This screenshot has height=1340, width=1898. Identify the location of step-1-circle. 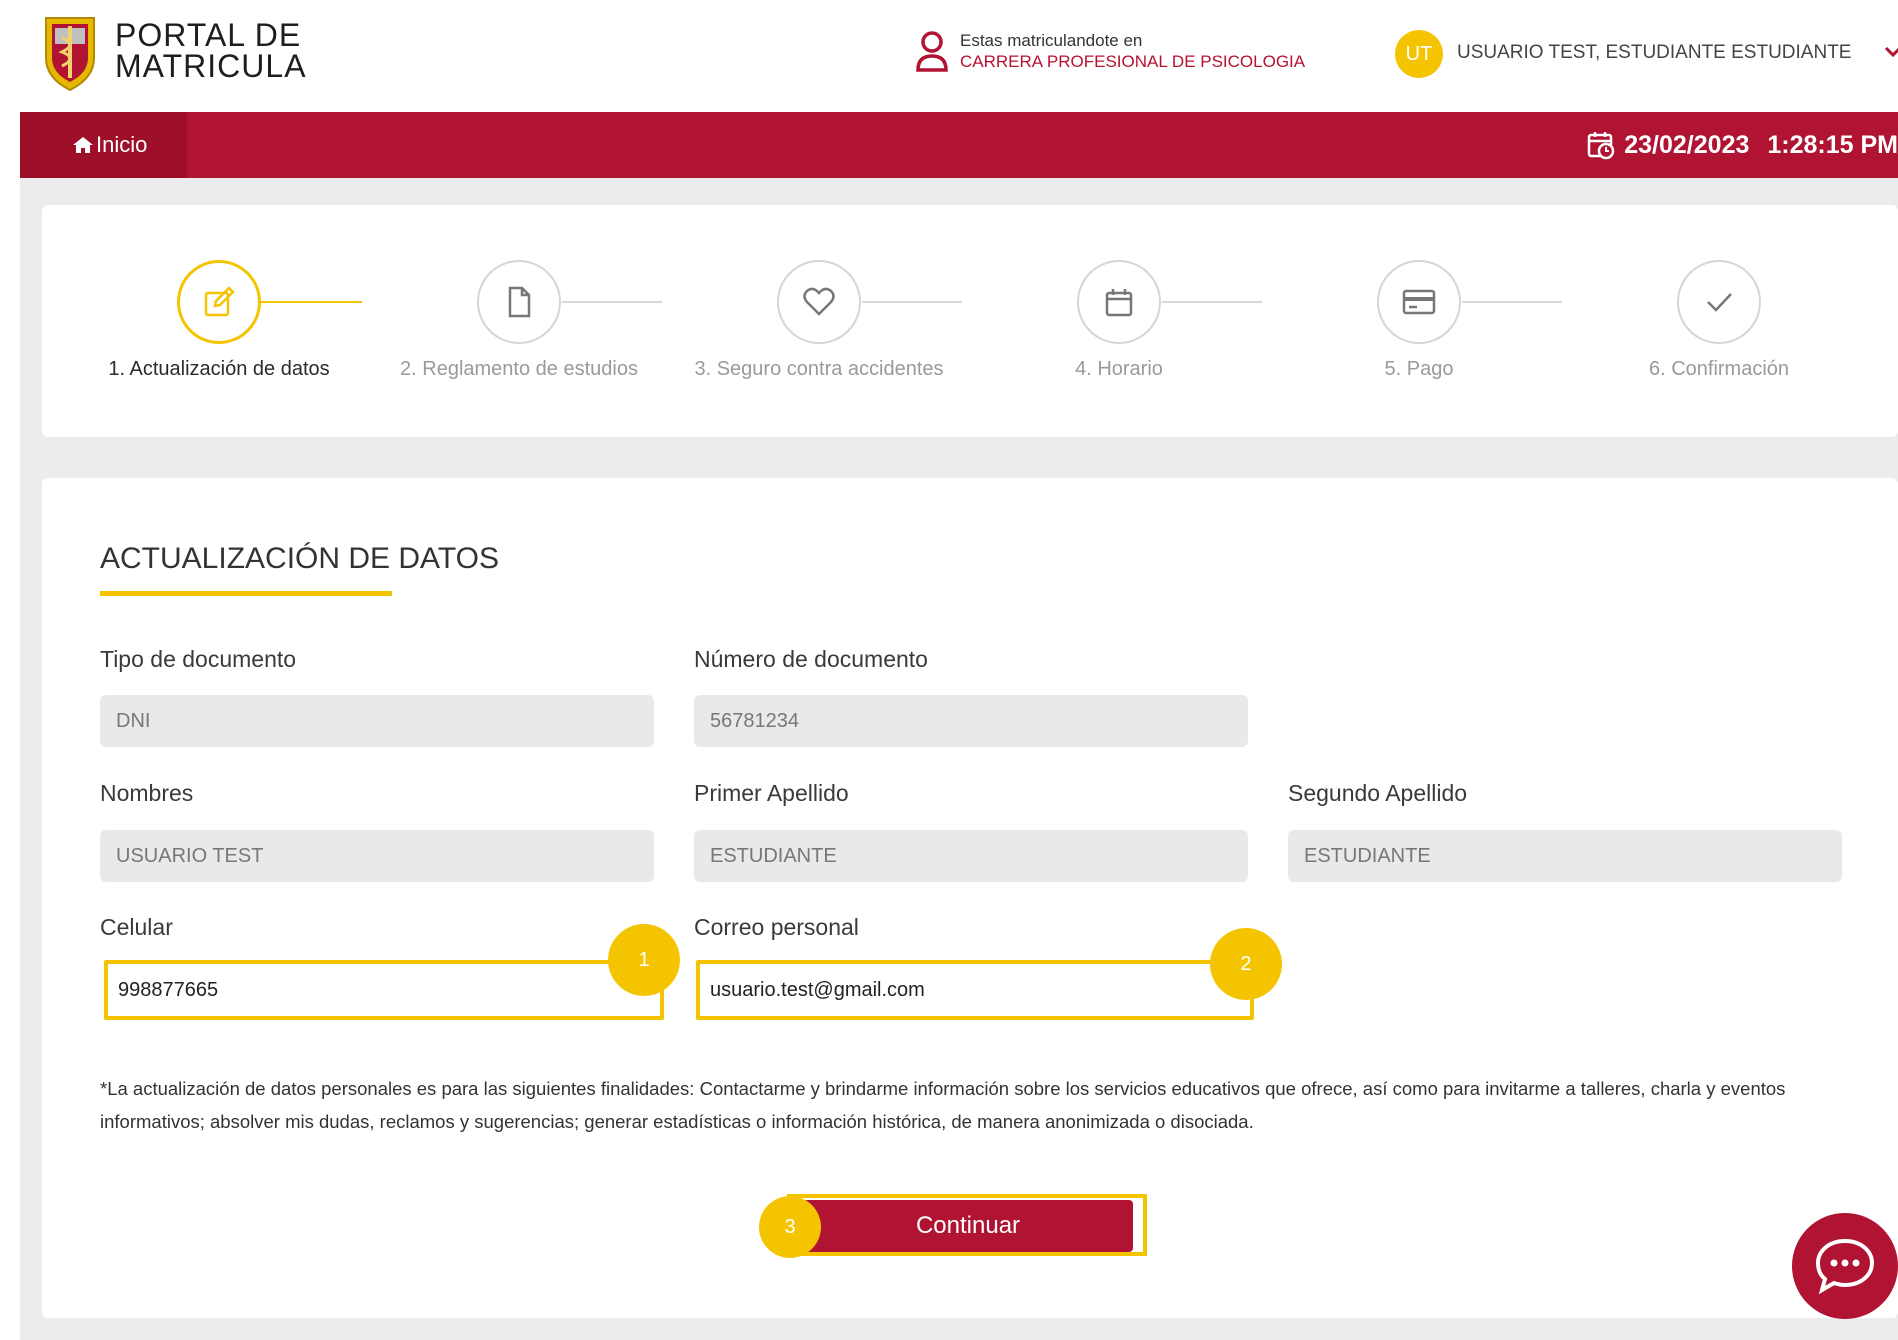
(219, 302).